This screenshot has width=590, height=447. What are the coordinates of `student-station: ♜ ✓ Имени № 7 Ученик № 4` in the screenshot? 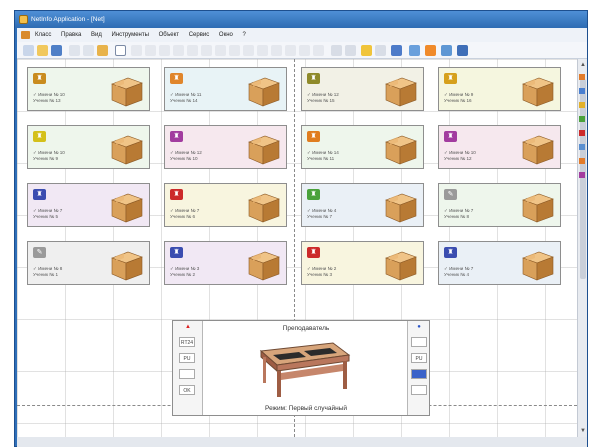 It's located at (499, 263).